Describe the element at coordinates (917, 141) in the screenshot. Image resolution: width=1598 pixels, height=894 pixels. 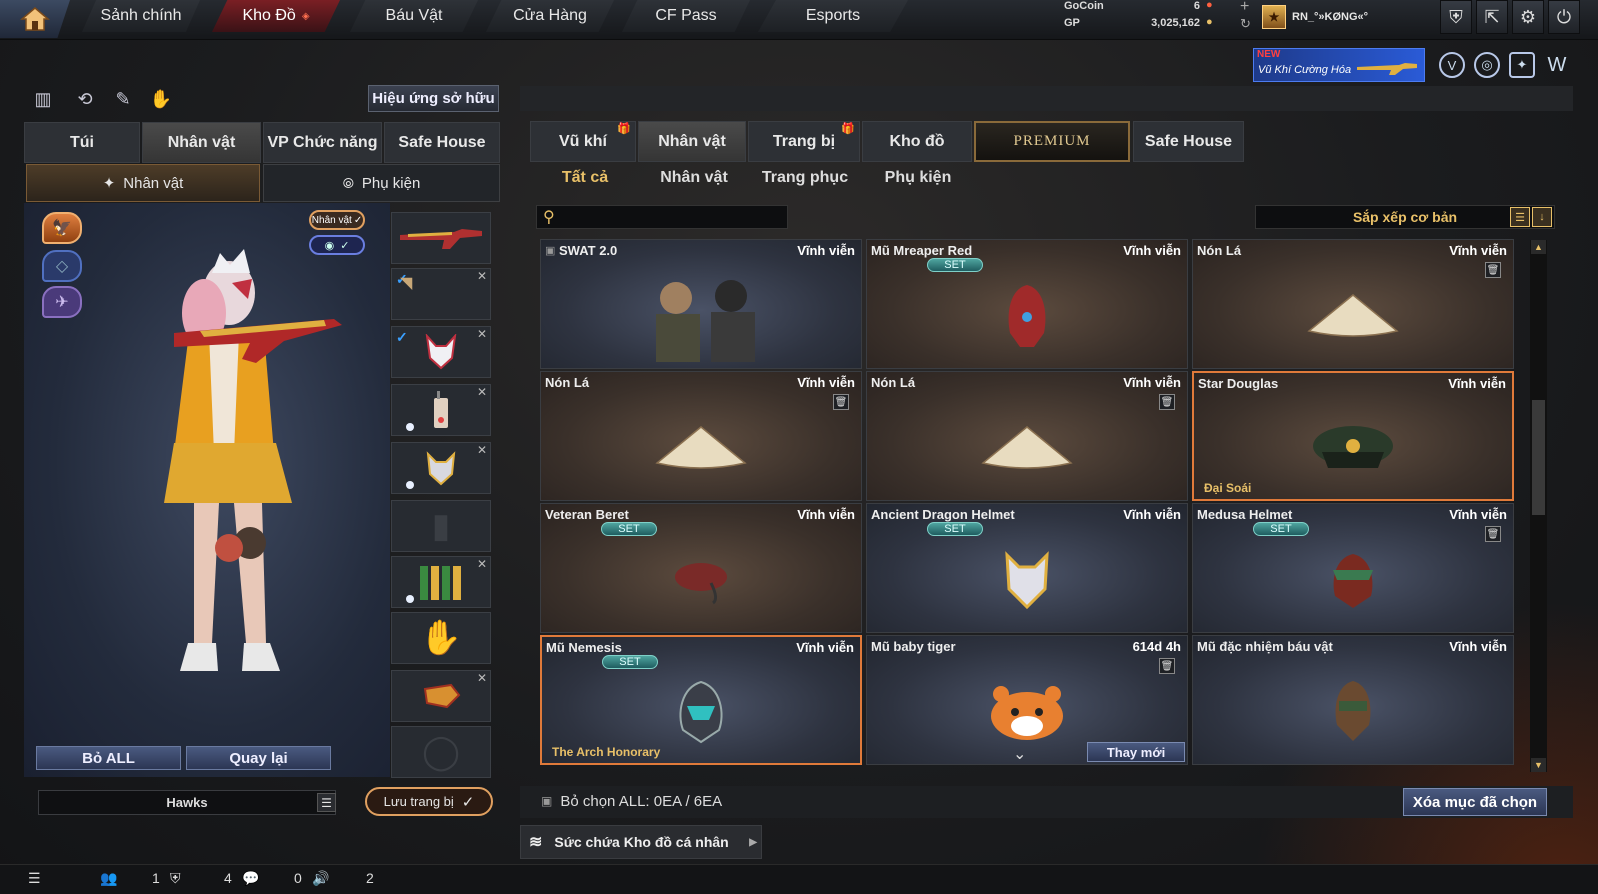
I see `right-tab-storage: Kho đồ` at that location.